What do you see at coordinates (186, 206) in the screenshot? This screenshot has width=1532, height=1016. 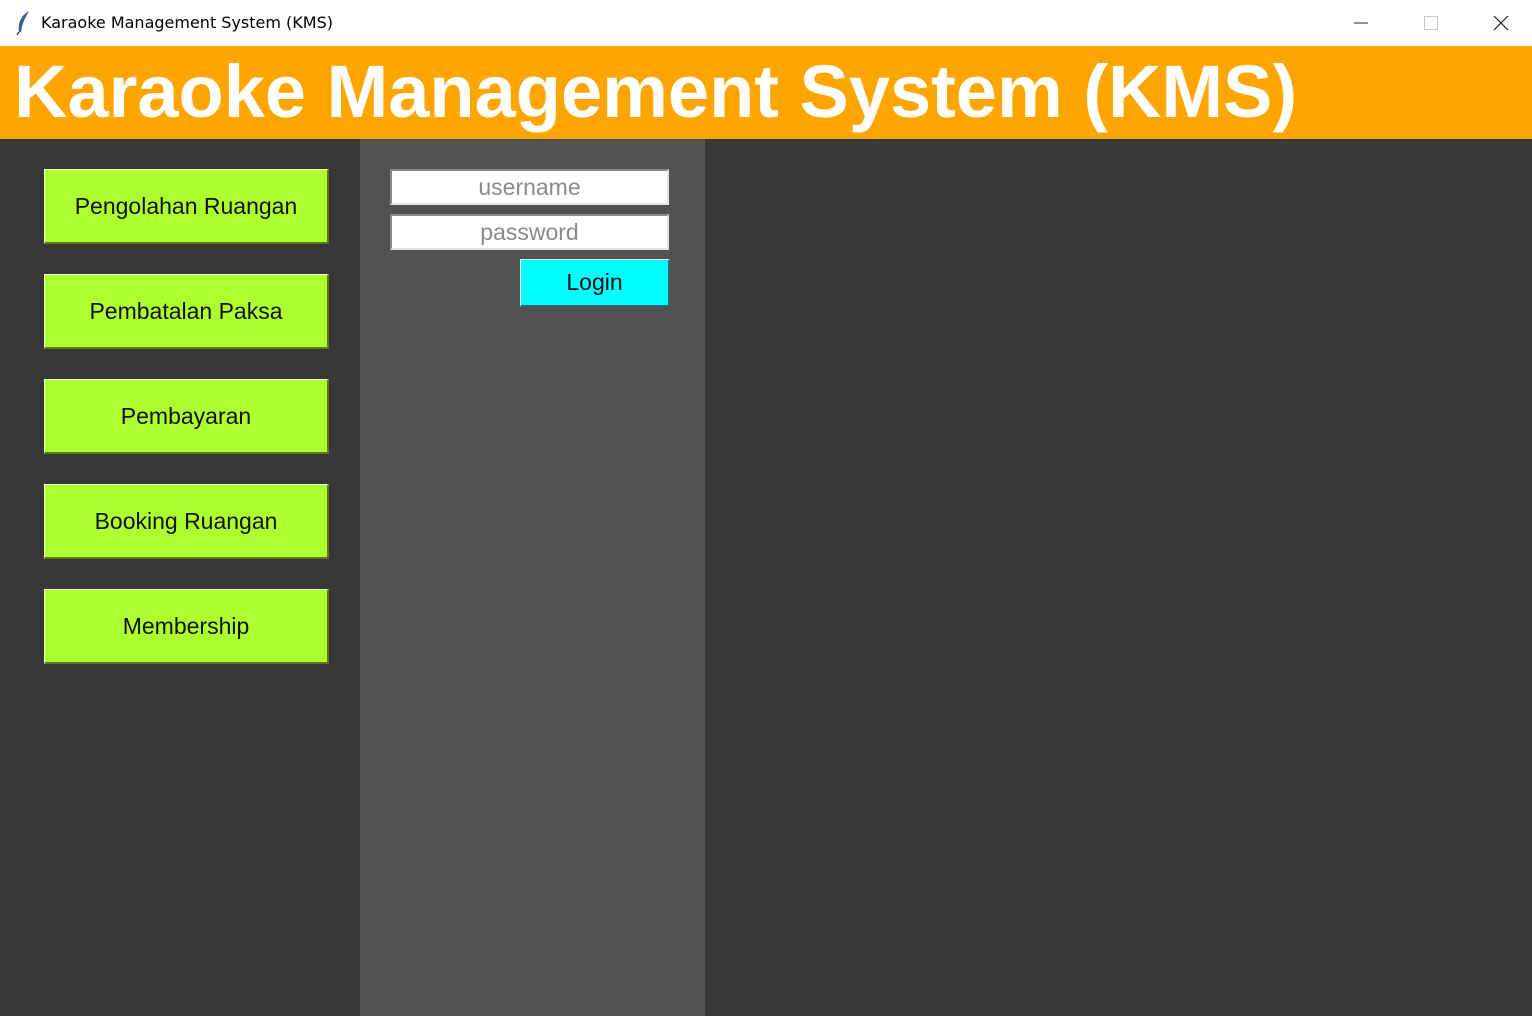 I see `pengolahan-ruangan-button: Pengolahan Ruangan` at bounding box center [186, 206].